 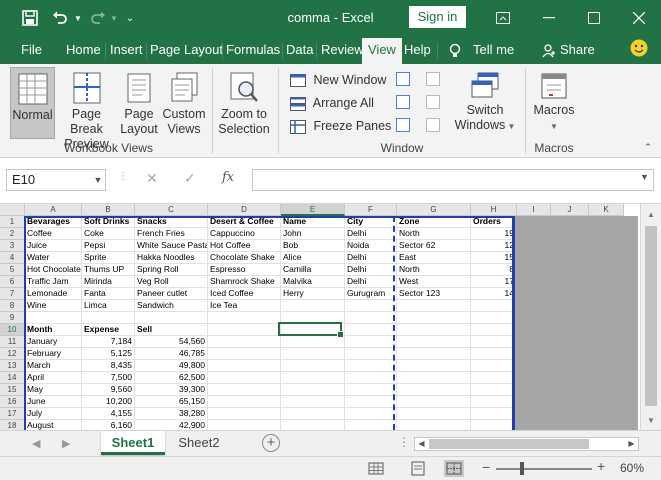 What do you see at coordinates (271, 443) in the screenshot?
I see `add-sheet-icon: +` at bounding box center [271, 443].